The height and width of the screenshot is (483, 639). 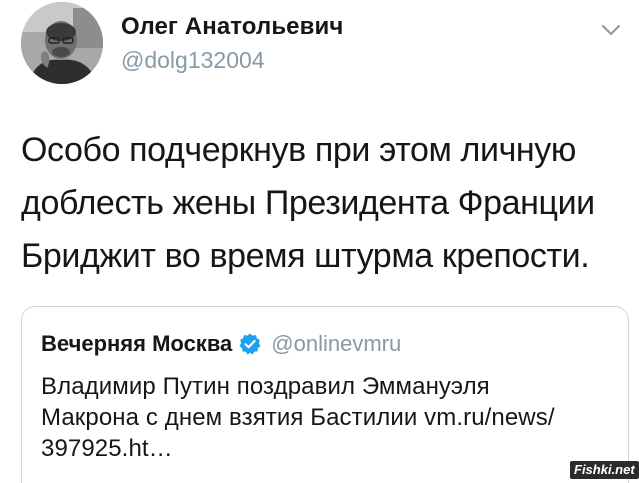 I want to click on quoted-author-name: Вечерняя Москва, so click(x=137, y=343).